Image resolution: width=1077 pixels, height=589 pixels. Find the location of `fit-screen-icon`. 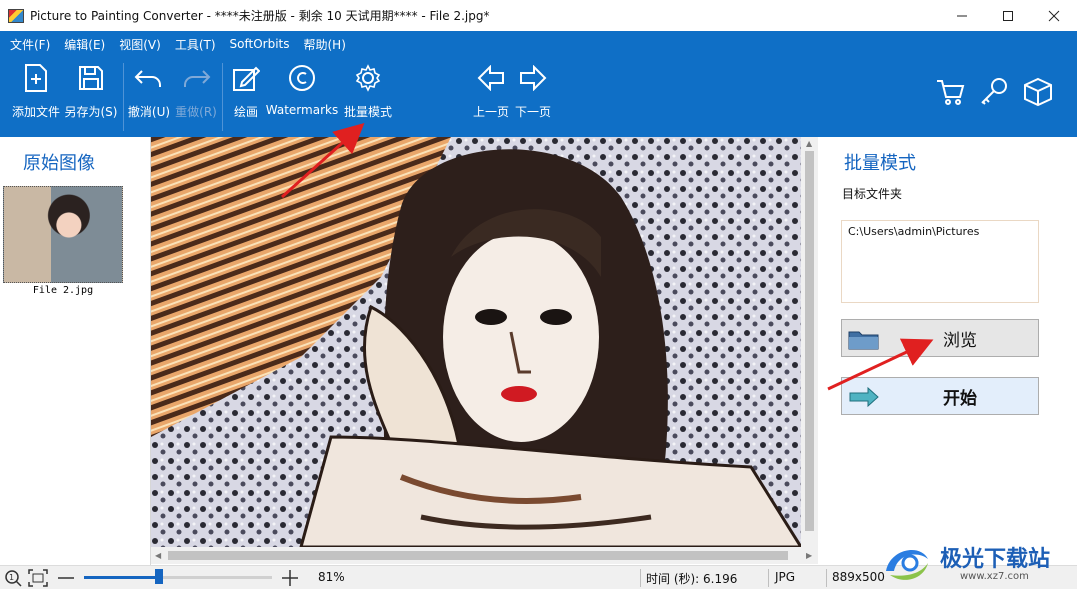

fit-screen-icon is located at coordinates (38, 578).